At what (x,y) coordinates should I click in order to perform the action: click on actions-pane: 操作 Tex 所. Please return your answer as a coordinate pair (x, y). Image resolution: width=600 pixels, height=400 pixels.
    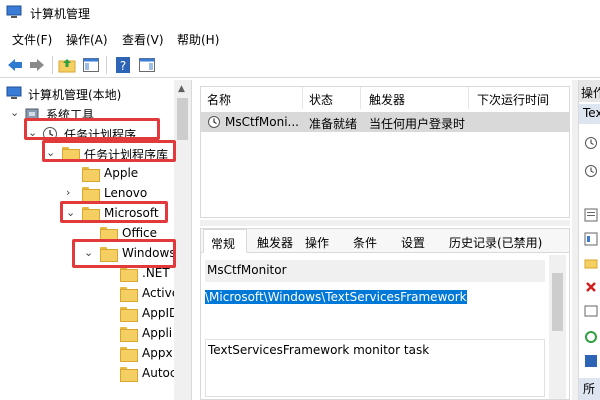
    Looking at the image, I should click on (589, 240).